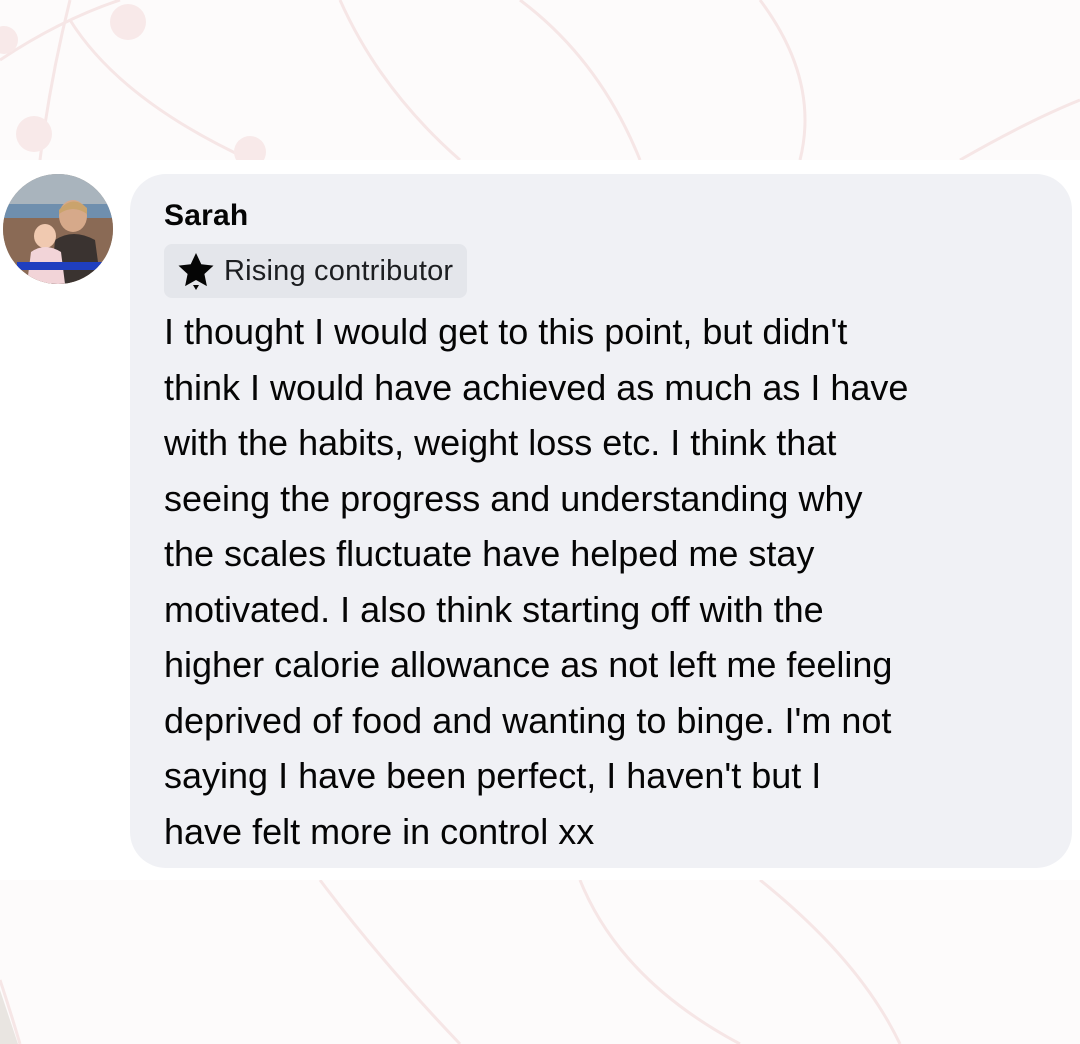 The height and width of the screenshot is (1044, 1080). I want to click on profile-photo-image, so click(58, 229).